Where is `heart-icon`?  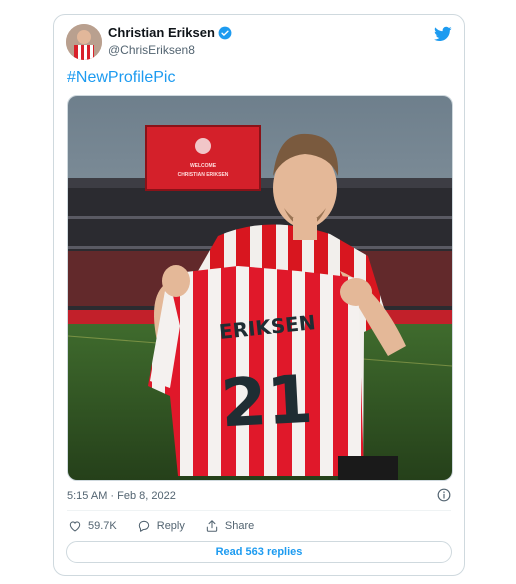 heart-icon is located at coordinates (75, 526).